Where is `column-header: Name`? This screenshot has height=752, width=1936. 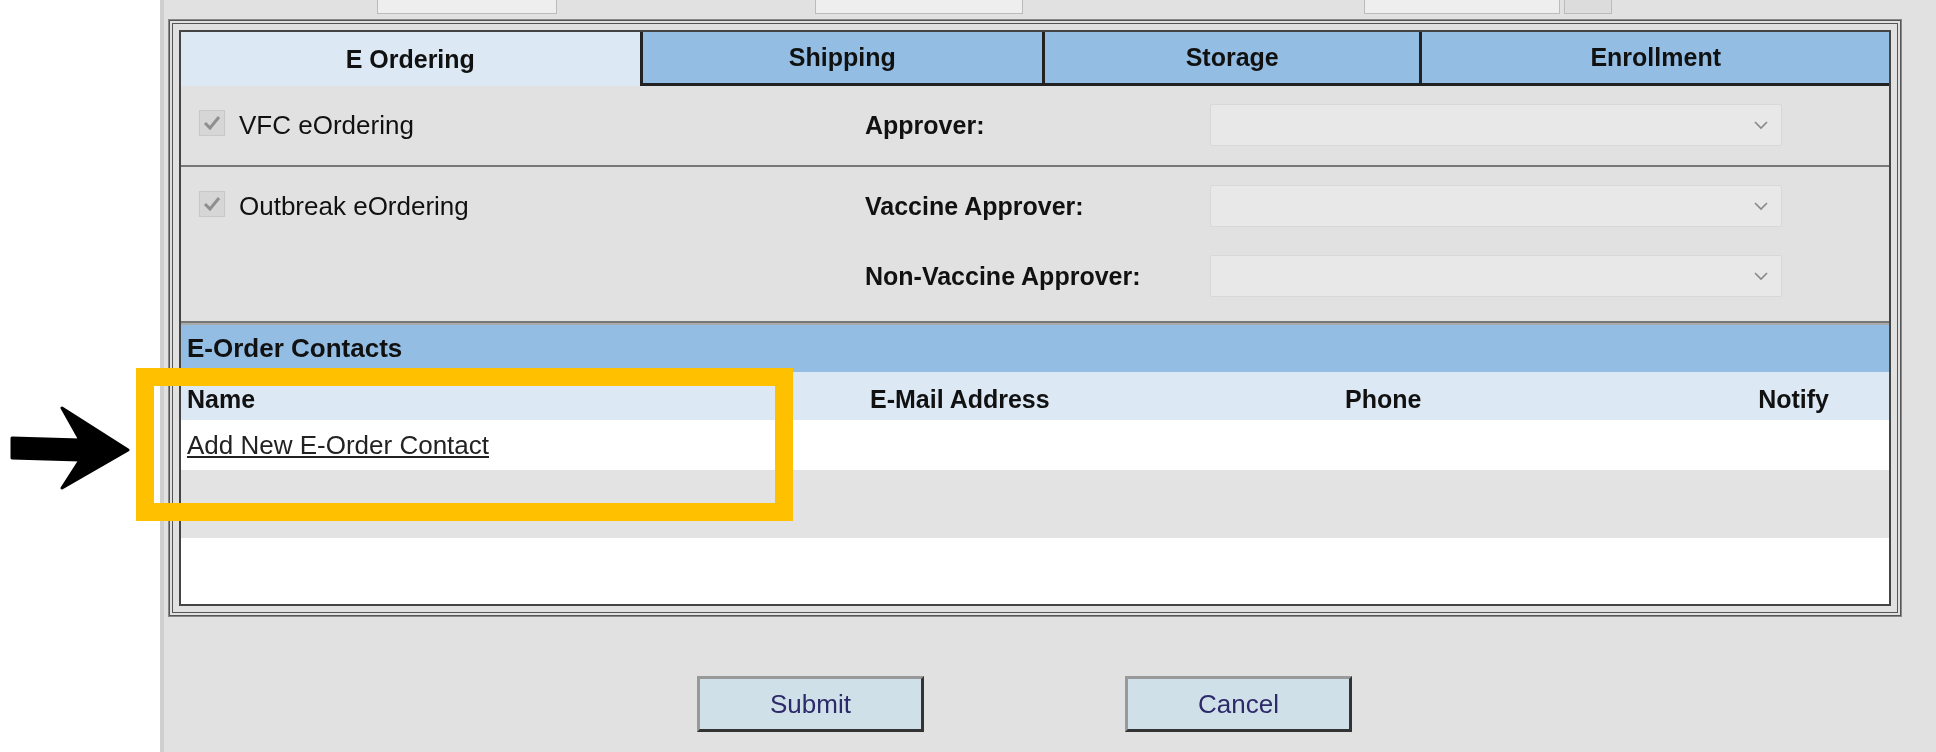 column-header: Name is located at coordinates (221, 399).